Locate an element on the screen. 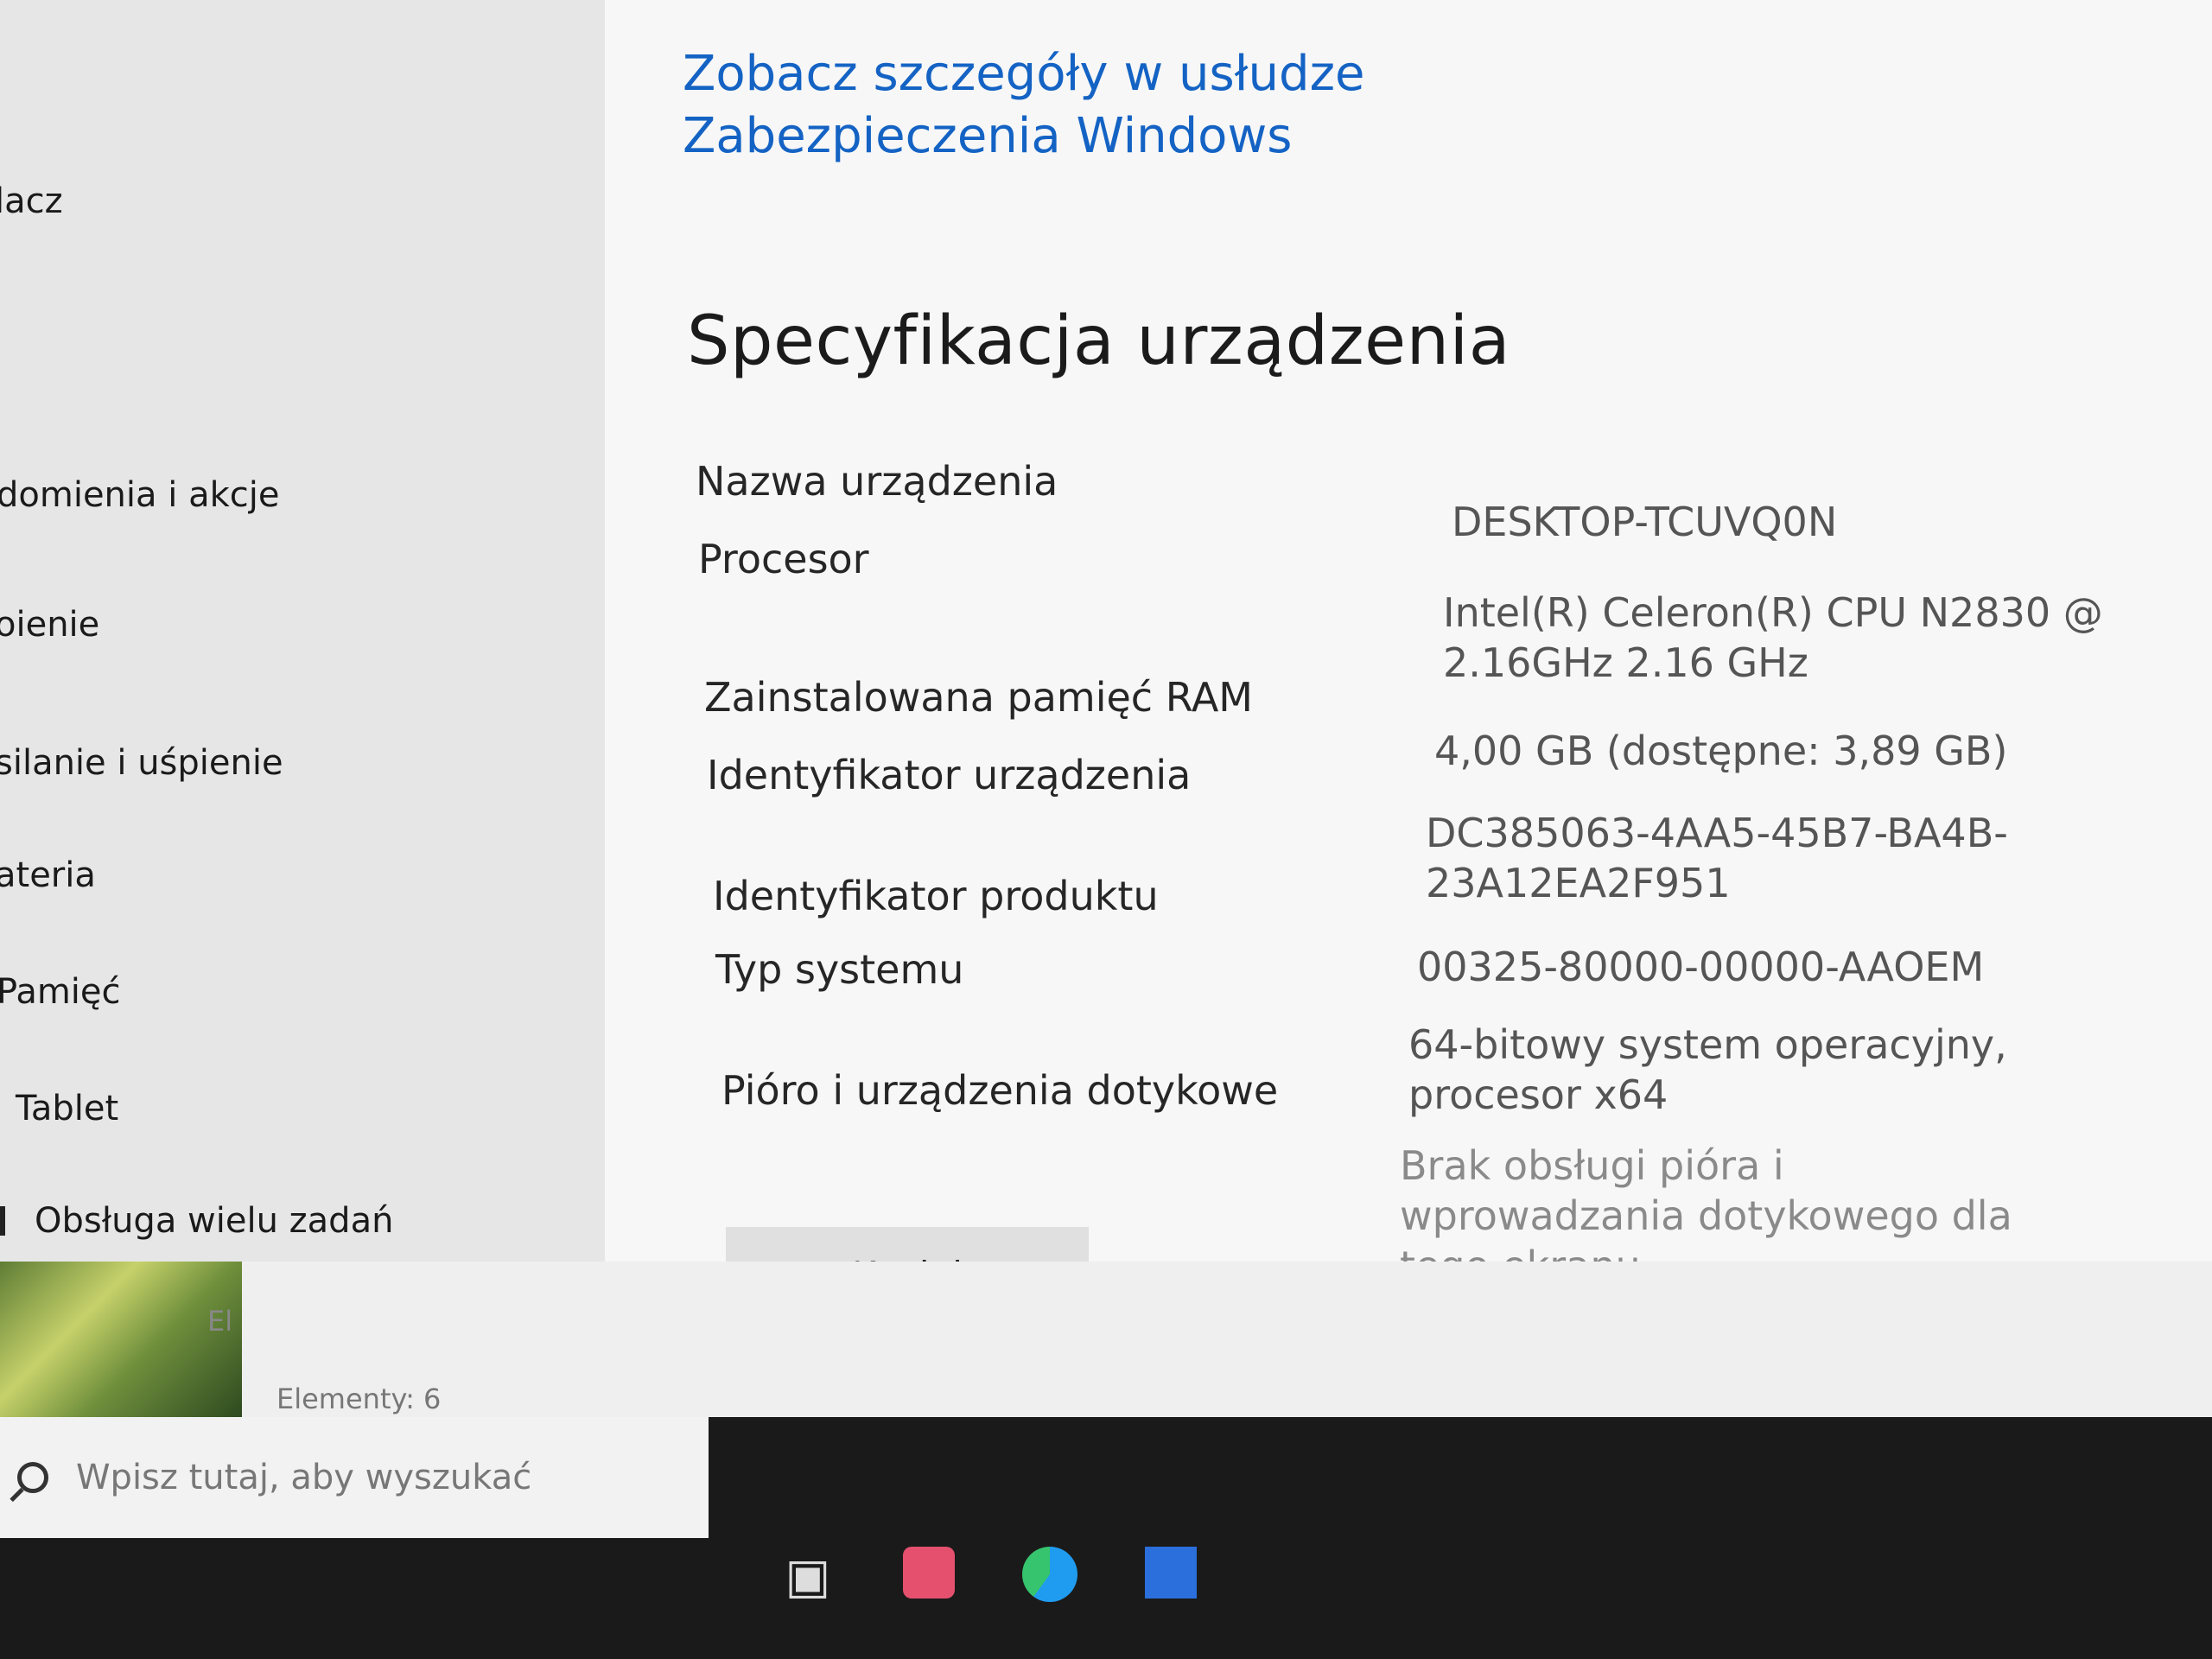 Image resolution: width=2212 pixels, height=1659 pixels. search-icon is located at coordinates (32, 1477).